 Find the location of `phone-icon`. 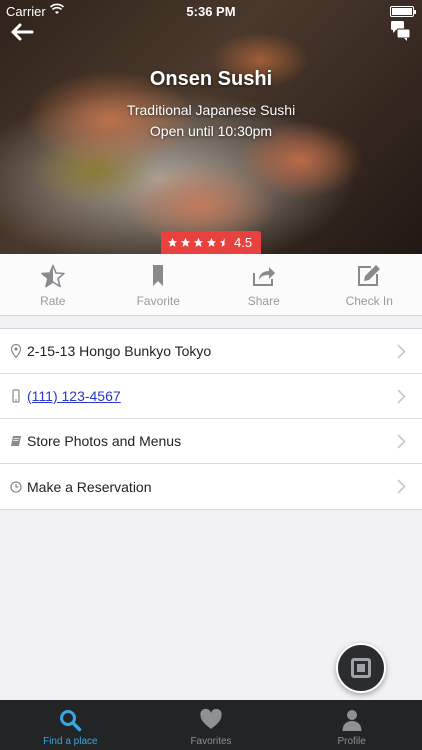

phone-icon is located at coordinates (16, 396).